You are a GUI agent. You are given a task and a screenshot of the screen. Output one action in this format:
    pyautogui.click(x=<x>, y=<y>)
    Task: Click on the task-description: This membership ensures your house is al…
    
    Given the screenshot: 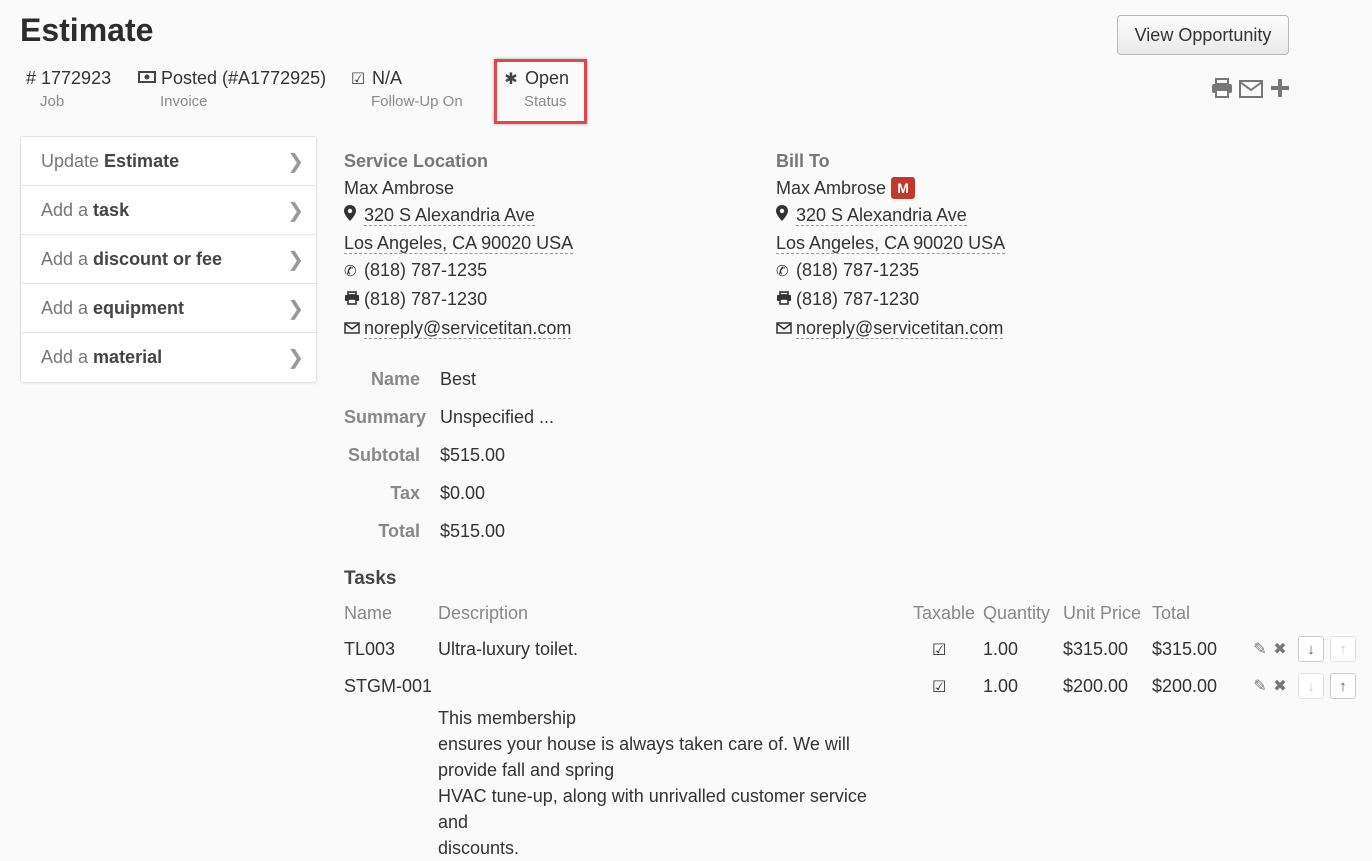 What is the action you would take?
    pyautogui.click(x=652, y=783)
    